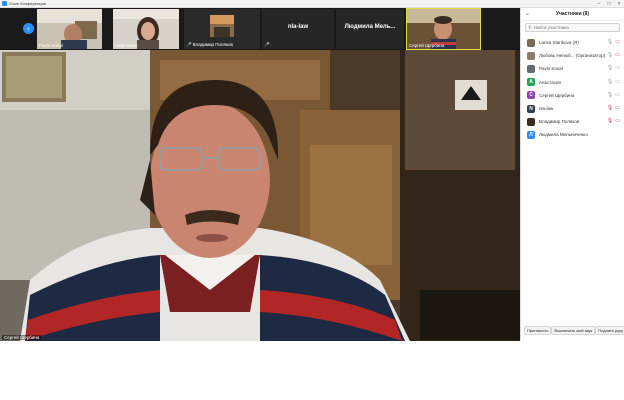  What do you see at coordinates (209, 44) in the screenshot?
I see `tile-name: 🎤Владимир Поляков` at bounding box center [209, 44].